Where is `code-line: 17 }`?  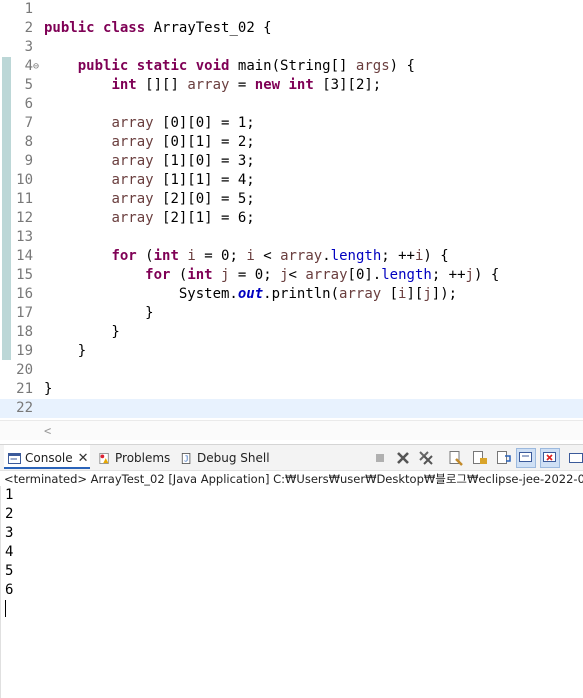
code-line: 17 } is located at coordinates (291, 313).